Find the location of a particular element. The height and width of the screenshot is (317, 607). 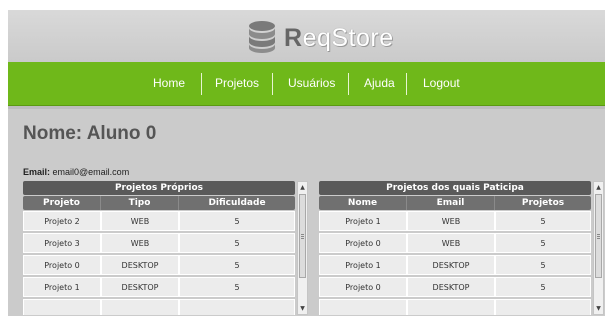

table-header-row: Projeto Tipo Dificuldade is located at coordinates (159, 203).